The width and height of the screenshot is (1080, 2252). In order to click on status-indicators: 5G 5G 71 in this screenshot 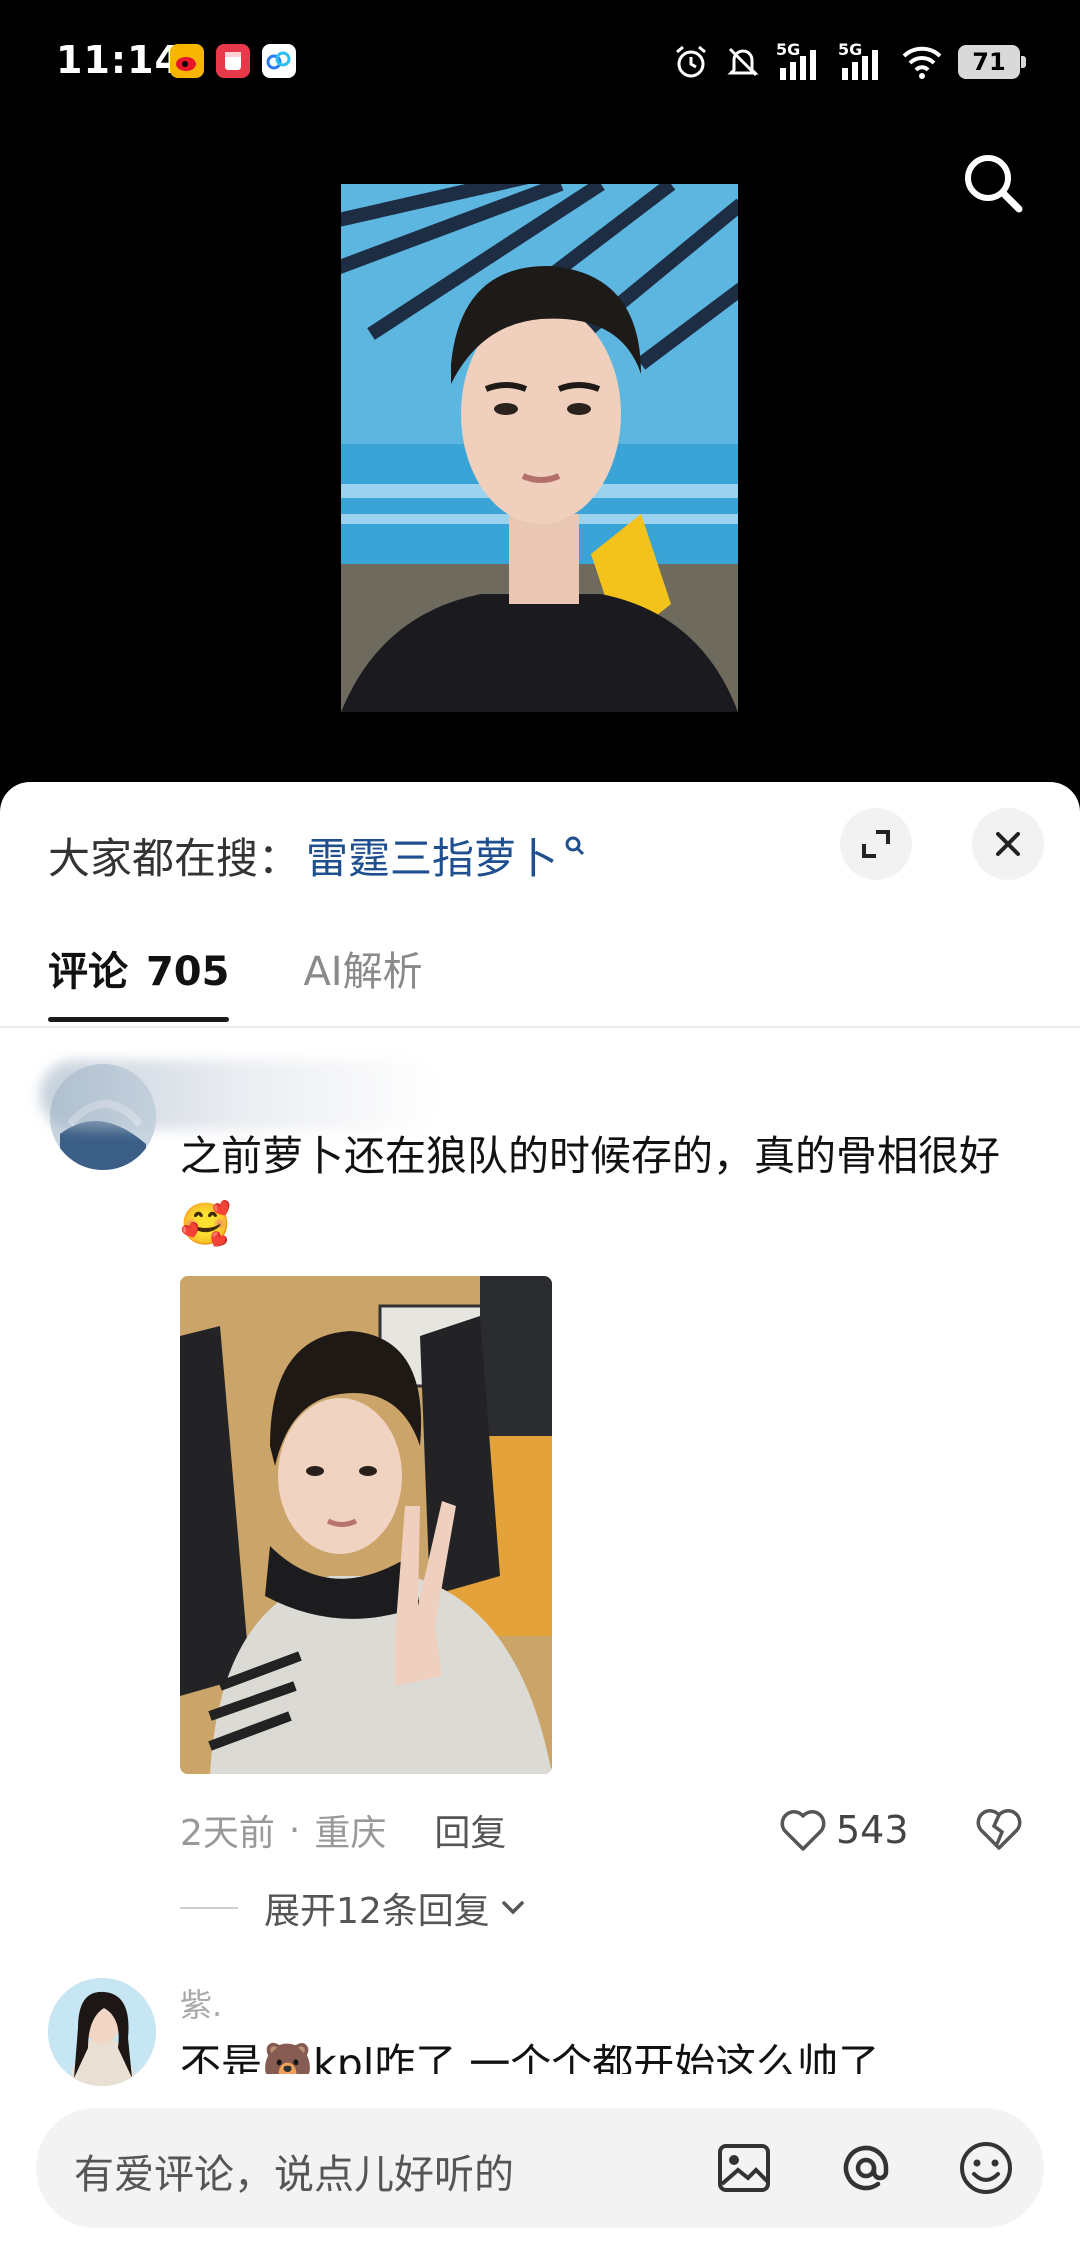, I will do `click(849, 62)`.